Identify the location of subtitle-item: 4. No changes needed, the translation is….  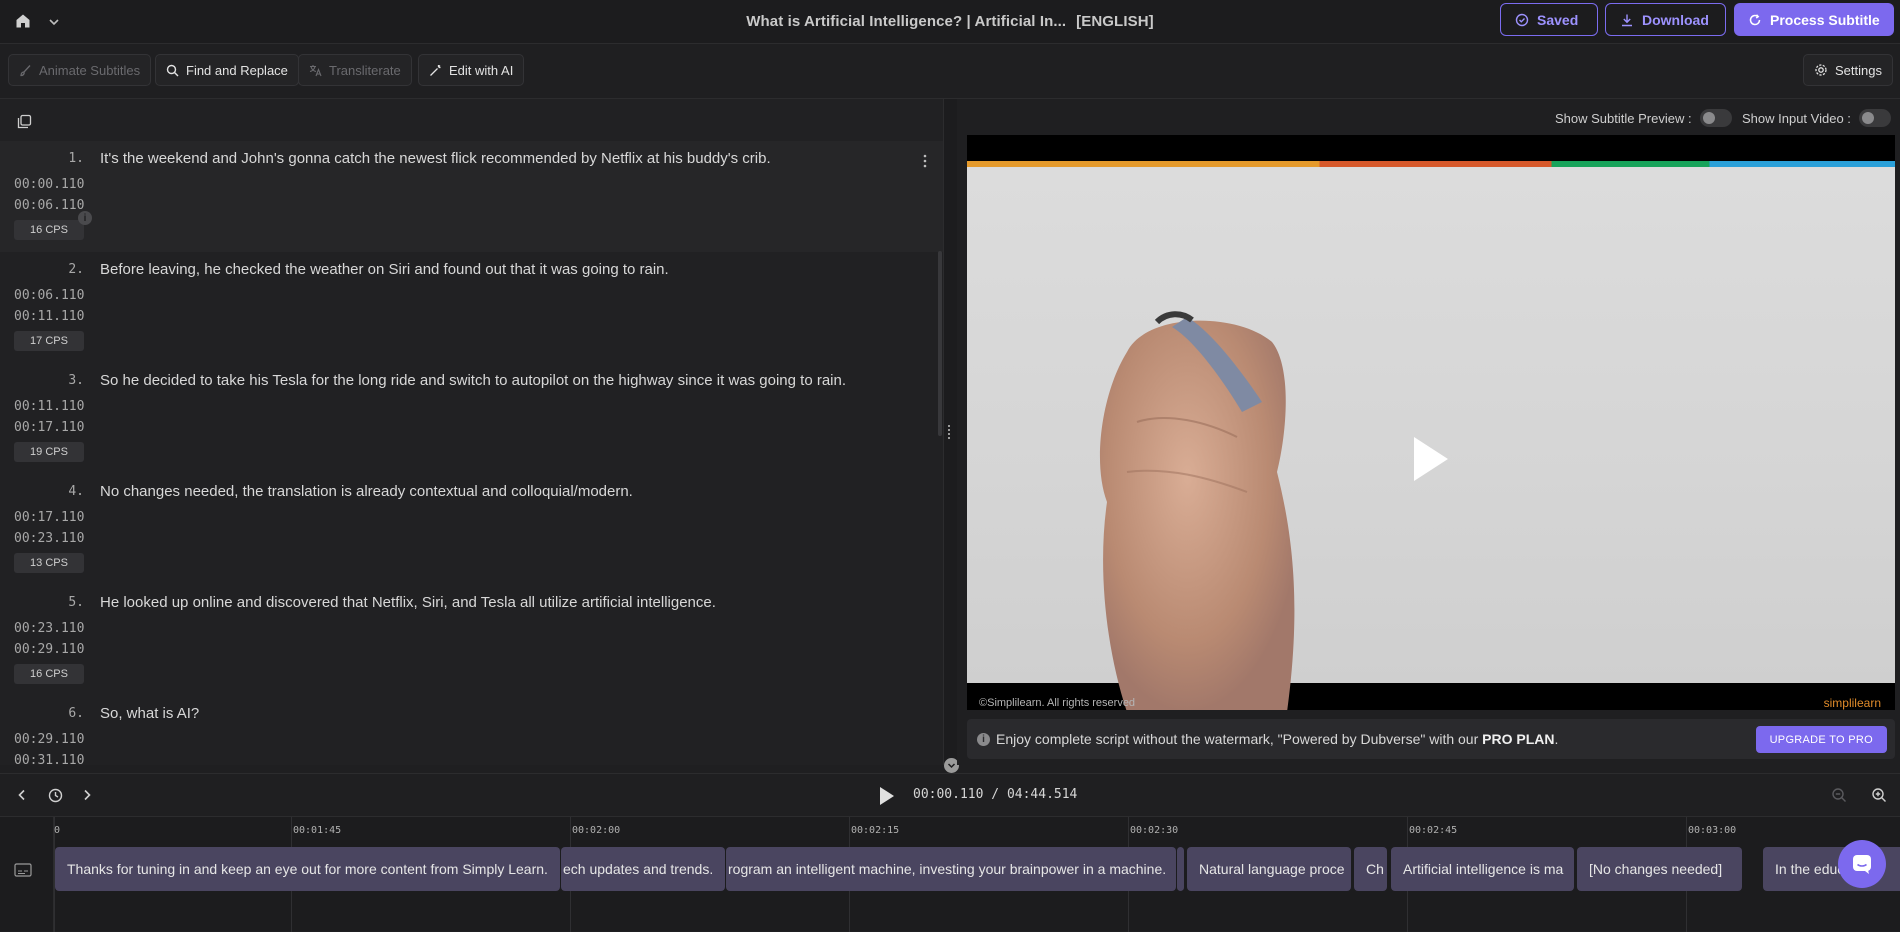
(471, 529).